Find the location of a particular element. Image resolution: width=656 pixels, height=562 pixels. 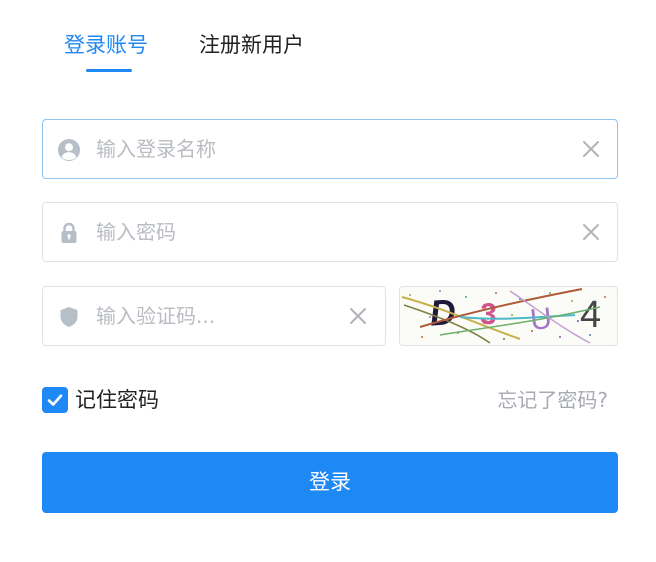

username-field is located at coordinates (330, 149).